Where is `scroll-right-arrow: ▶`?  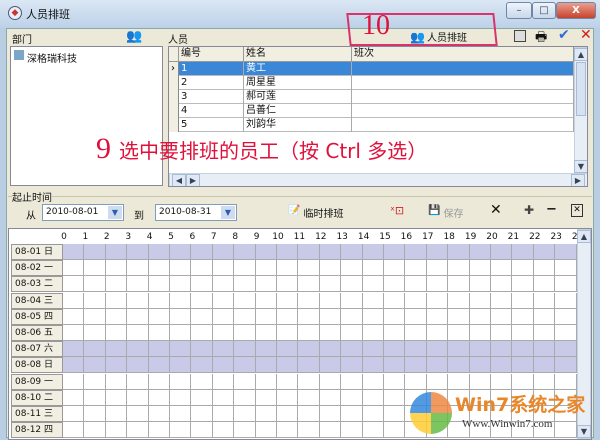
scroll-right-arrow: ▶ is located at coordinates (578, 180).